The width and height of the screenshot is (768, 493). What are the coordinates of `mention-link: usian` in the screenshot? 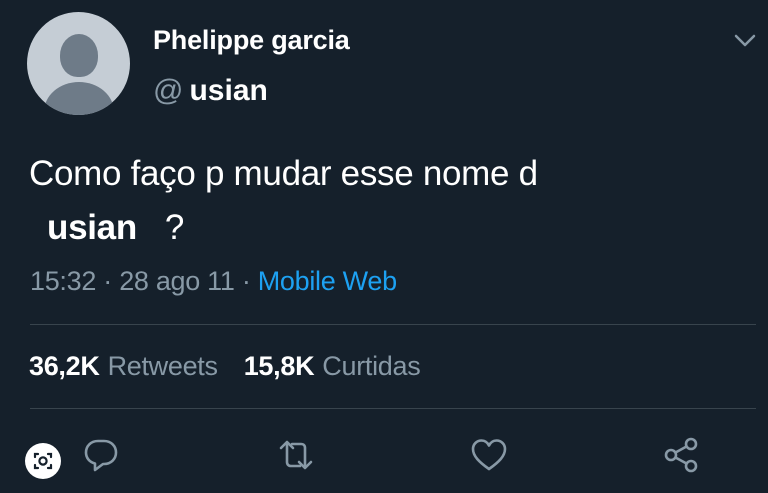 It's located at (92, 227).